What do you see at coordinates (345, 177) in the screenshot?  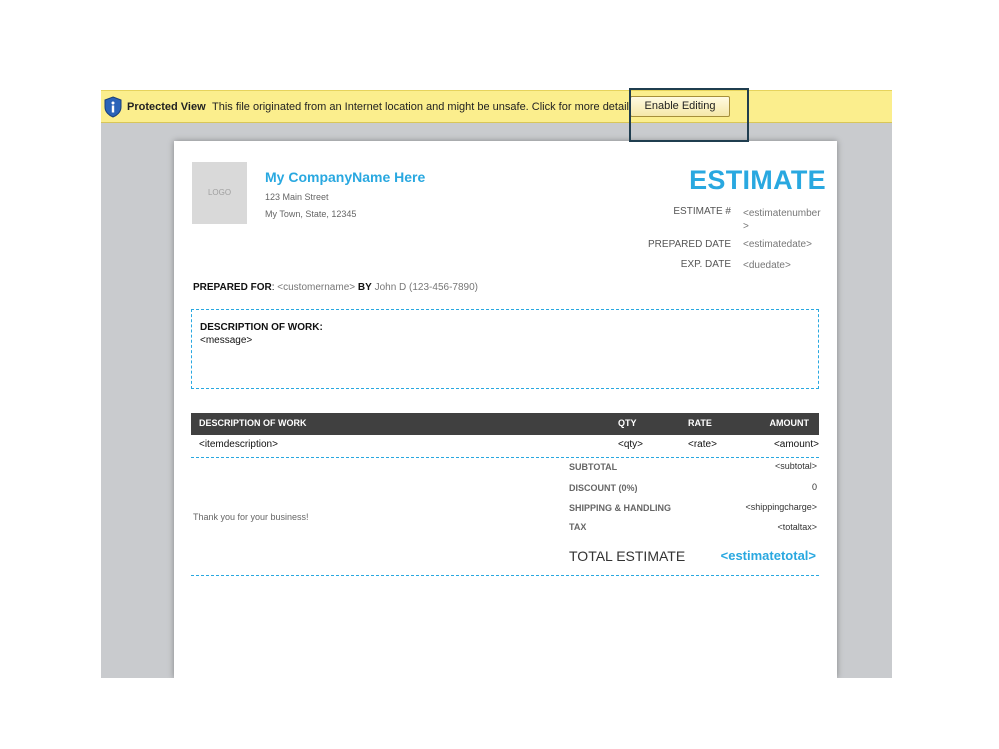 I see `company-name: My CompanyName Here` at bounding box center [345, 177].